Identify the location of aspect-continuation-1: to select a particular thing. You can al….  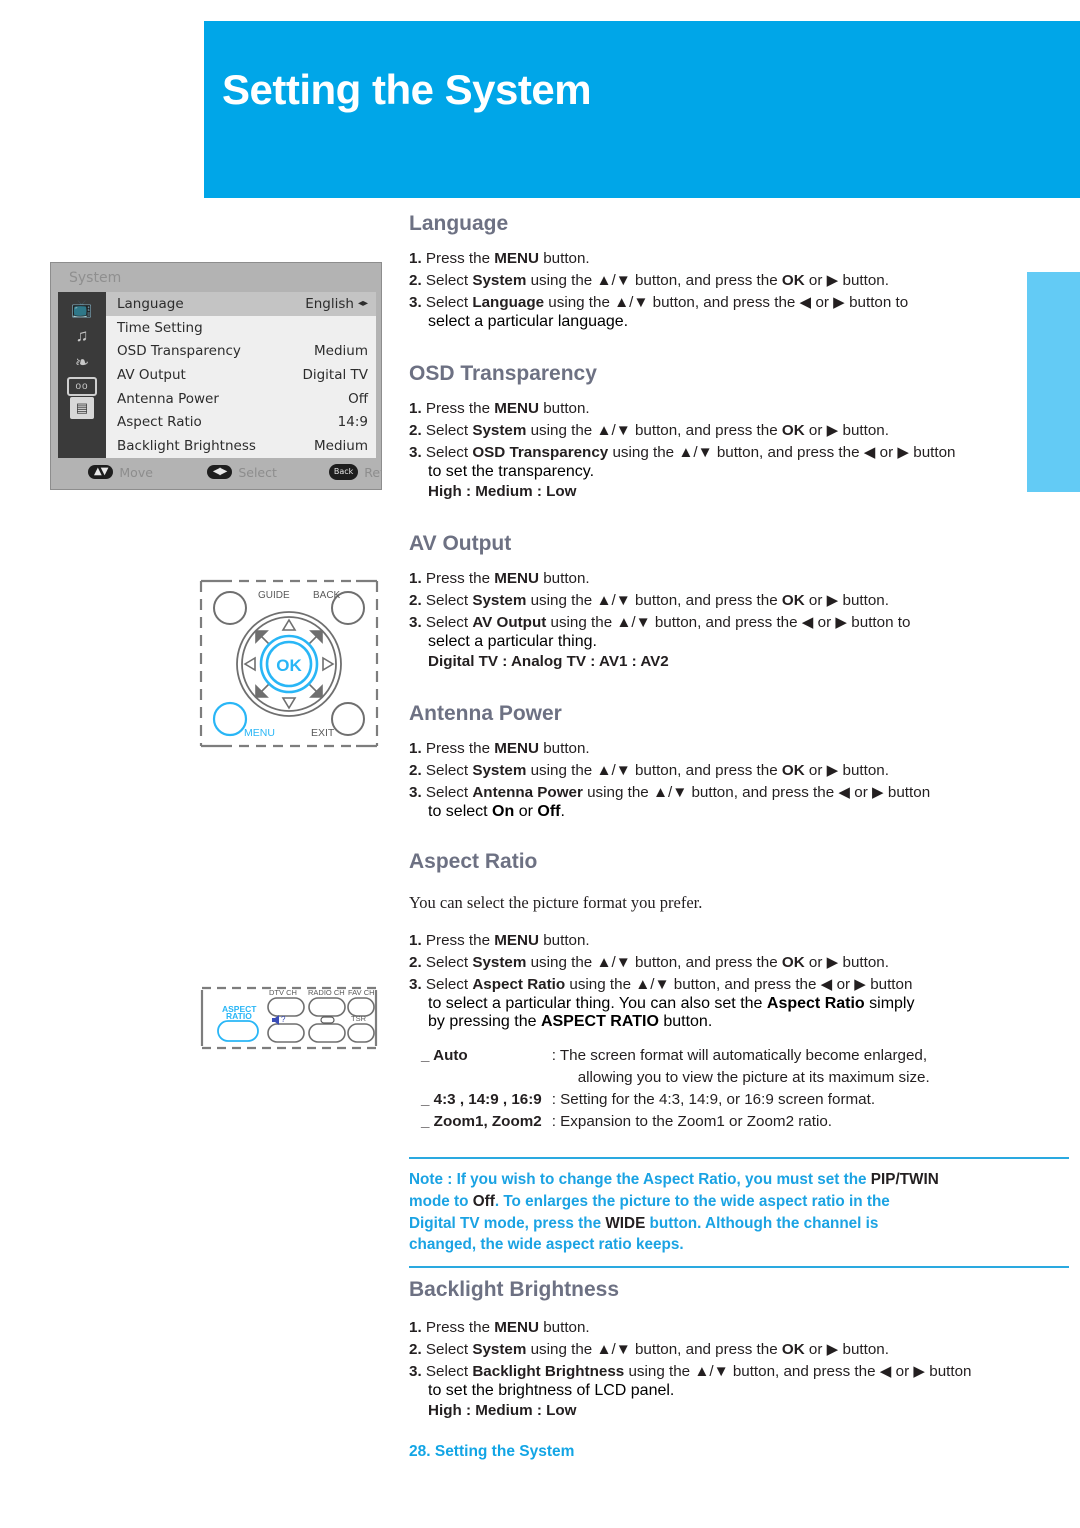
(739, 1004).